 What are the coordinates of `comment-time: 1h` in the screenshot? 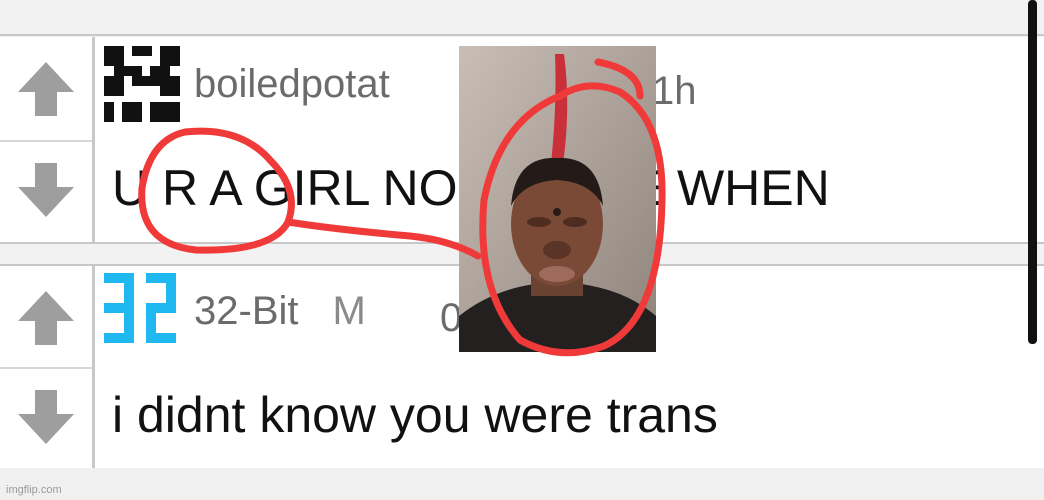 It's located at (674, 91).